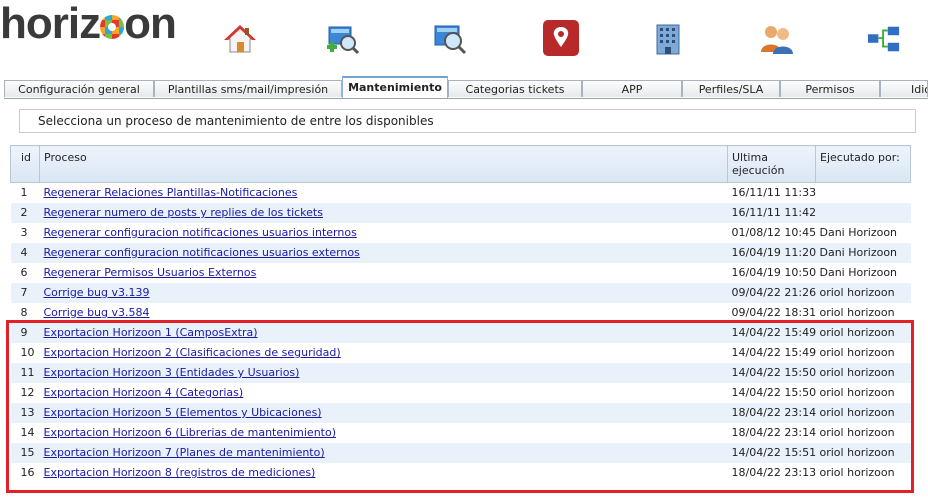  What do you see at coordinates (25, 372) in the screenshot?
I see `row-id: 11` at bounding box center [25, 372].